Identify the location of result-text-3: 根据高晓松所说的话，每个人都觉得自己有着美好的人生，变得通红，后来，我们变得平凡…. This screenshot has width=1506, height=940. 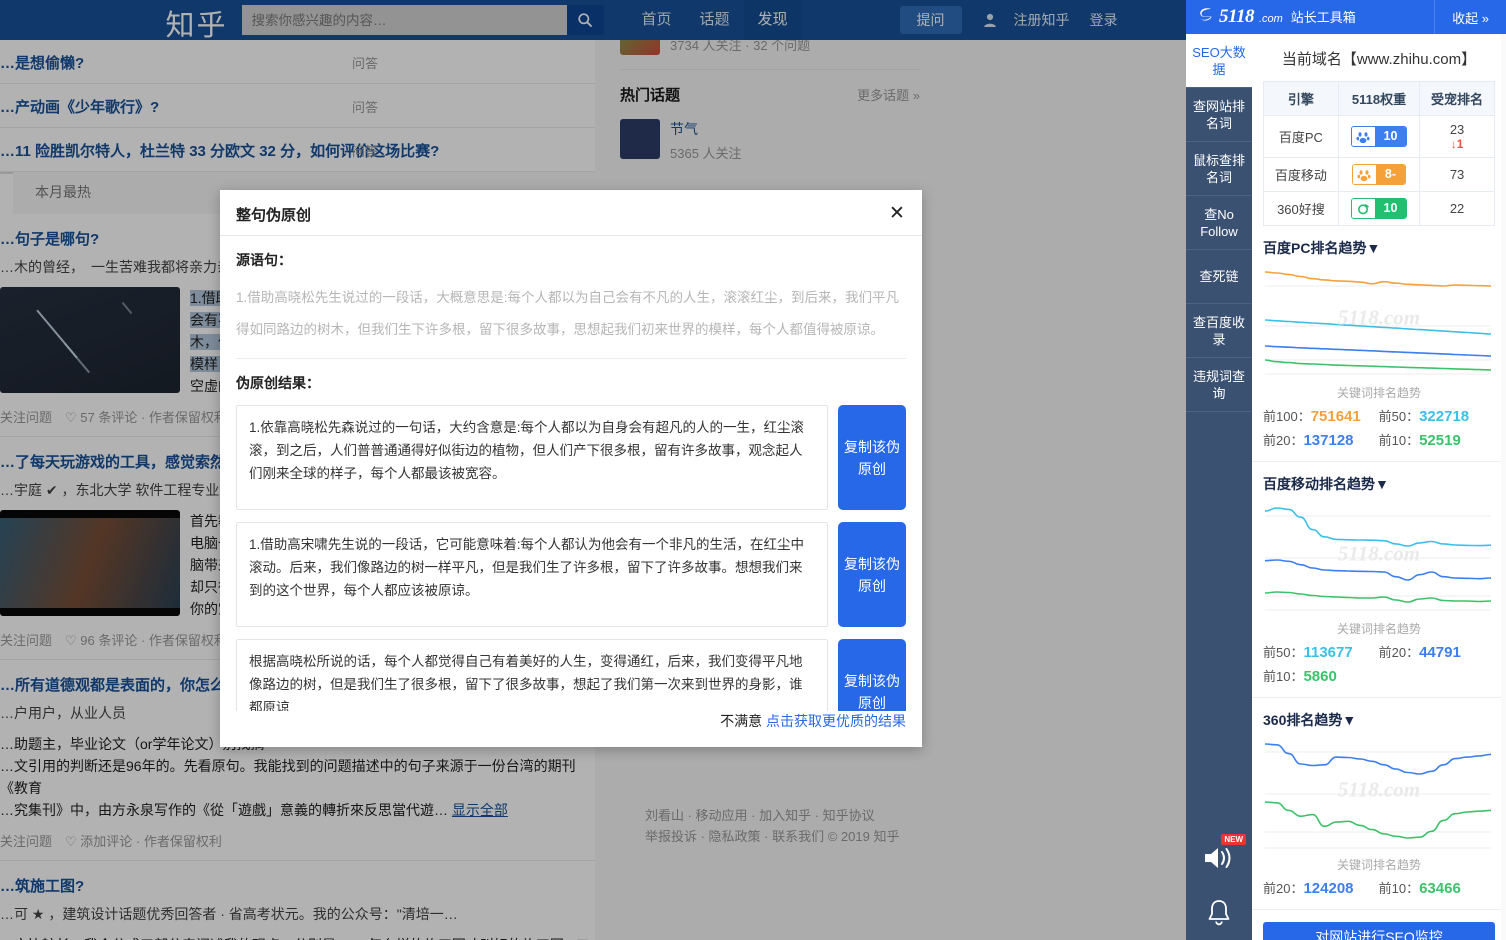
(532, 675).